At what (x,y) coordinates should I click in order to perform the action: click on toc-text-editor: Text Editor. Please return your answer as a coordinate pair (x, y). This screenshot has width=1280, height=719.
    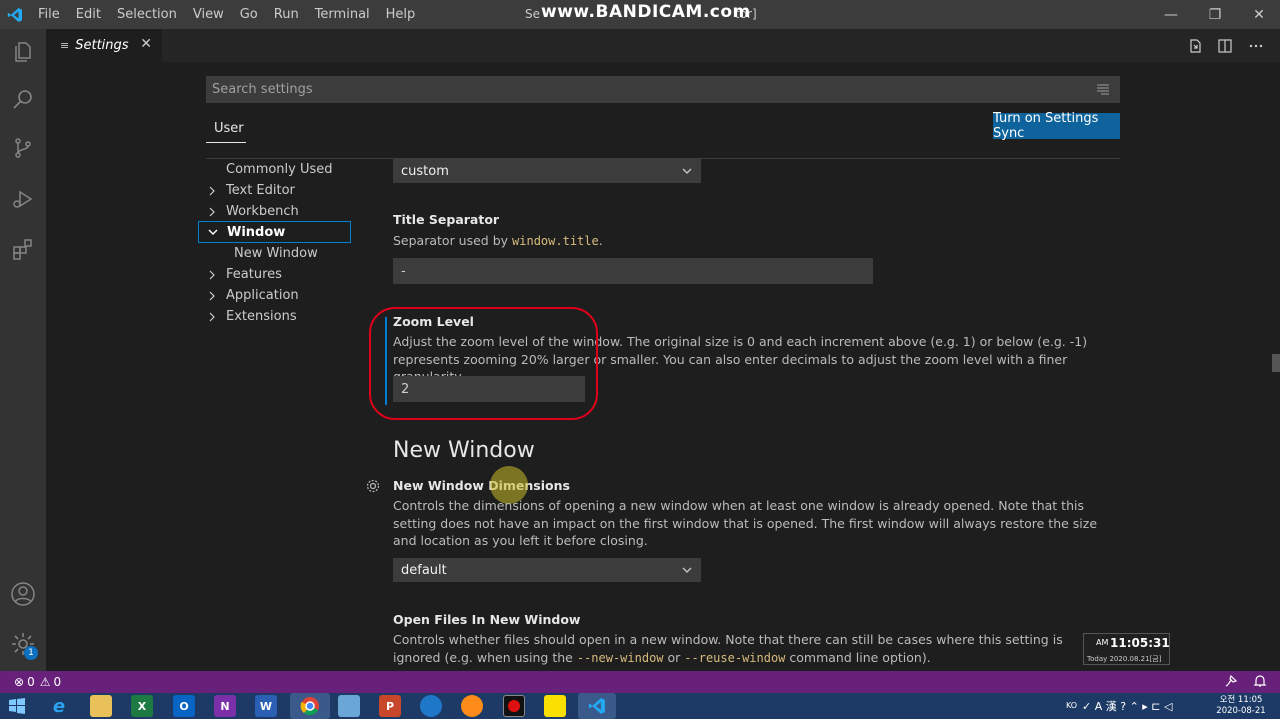
    Looking at the image, I should click on (274, 190).